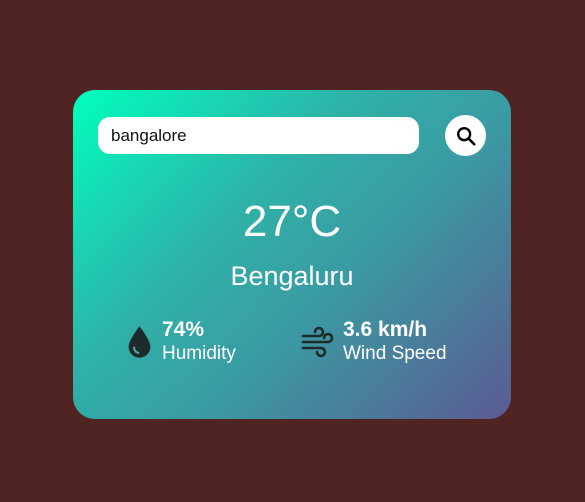  What do you see at coordinates (139, 342) in the screenshot?
I see `humidity-icon` at bounding box center [139, 342].